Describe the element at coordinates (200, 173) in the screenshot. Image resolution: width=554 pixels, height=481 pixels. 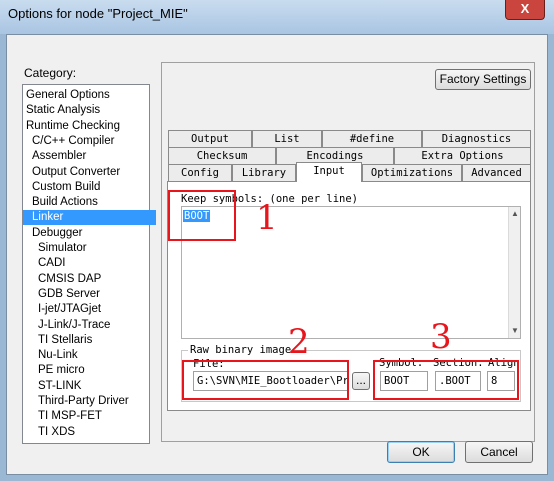
I see `tab-config: Config` at that location.